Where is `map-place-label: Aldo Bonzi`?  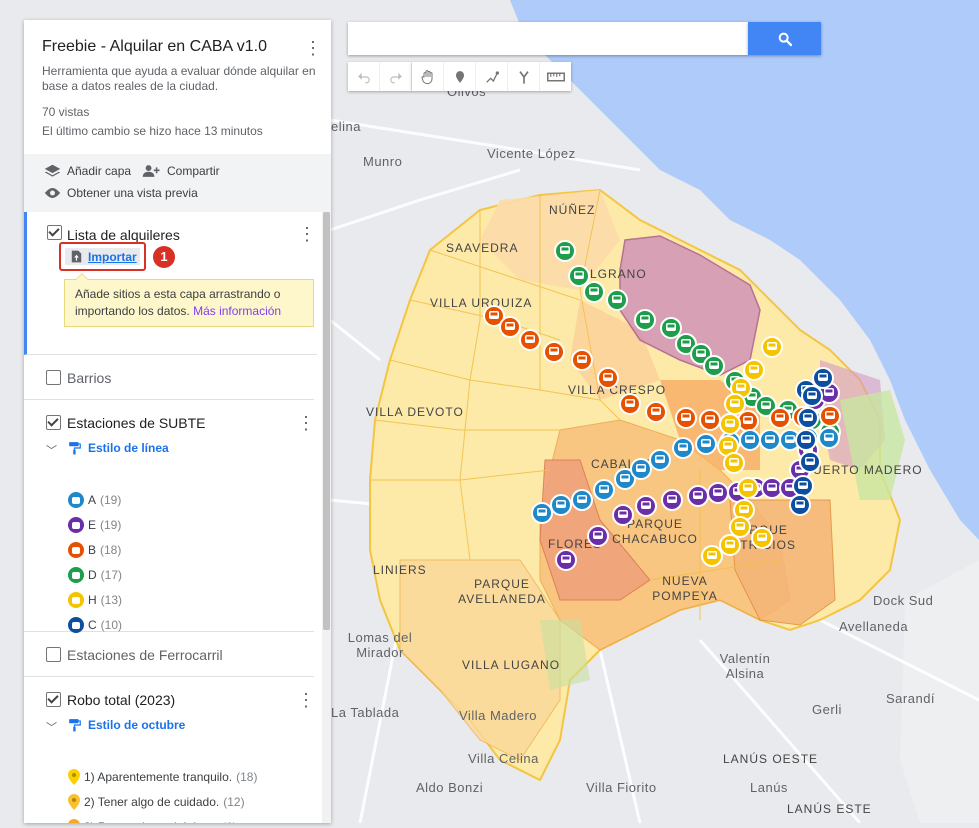 map-place-label: Aldo Bonzi is located at coordinates (450, 787).